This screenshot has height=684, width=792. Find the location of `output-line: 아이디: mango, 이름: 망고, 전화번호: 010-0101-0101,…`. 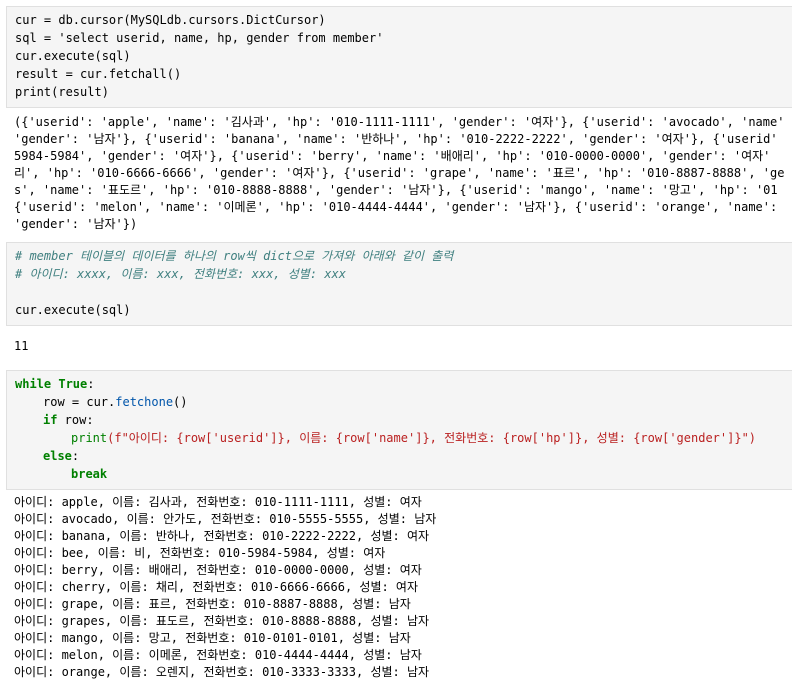

output-line: 아이디: mango, 이름: 망고, 전화번호: 010-0101-0101,… is located at coordinates (212, 638).